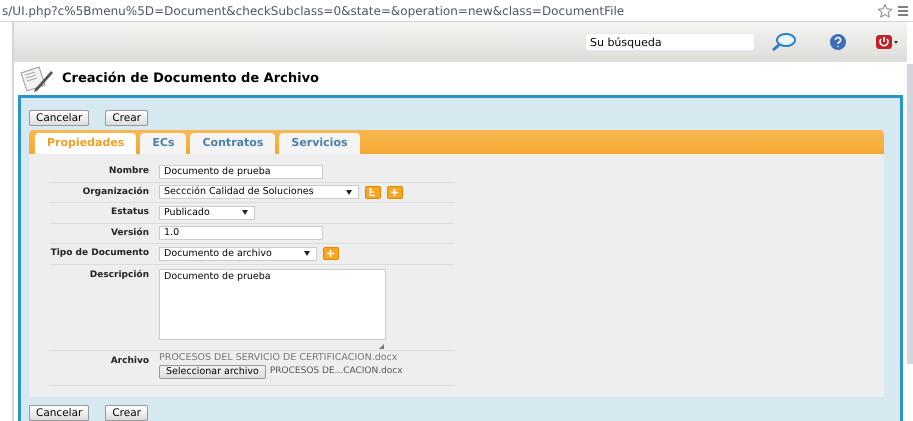  Describe the element at coordinates (119, 275) in the screenshot. I see `field-label: Descripción` at that location.